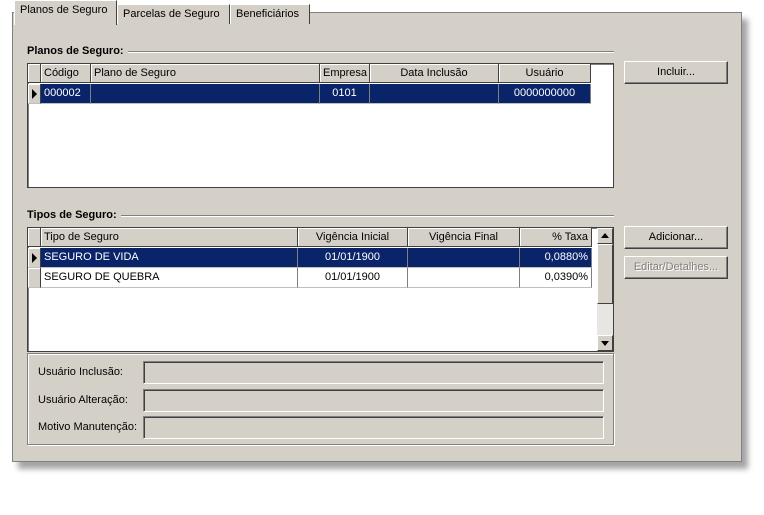 The image size is (764, 515). What do you see at coordinates (556, 278) in the screenshot?
I see `cell-taxa: 0,0390%` at bounding box center [556, 278].